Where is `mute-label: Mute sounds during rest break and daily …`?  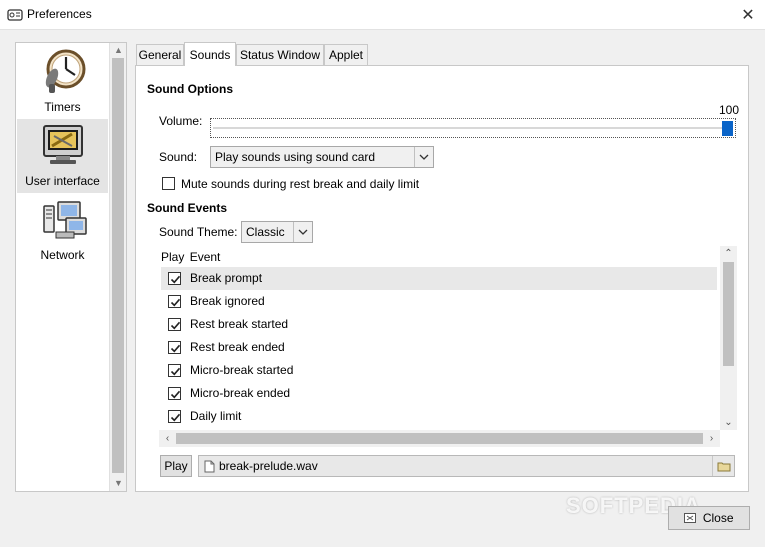 mute-label: Mute sounds during rest break and daily … is located at coordinates (300, 184).